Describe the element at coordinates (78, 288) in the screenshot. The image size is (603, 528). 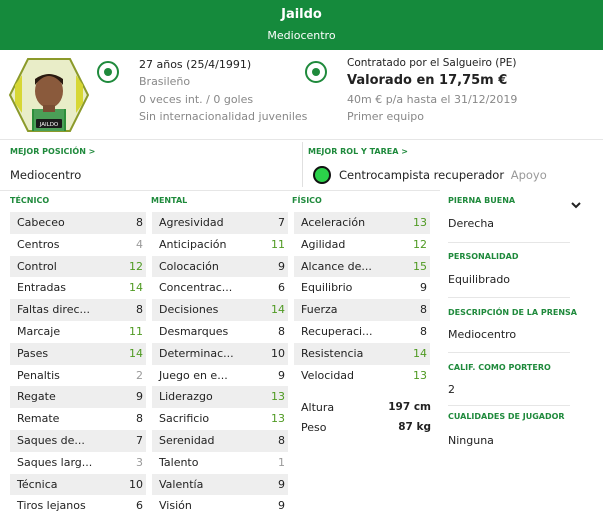
I see `attribute-row: Entradas 14` at that location.